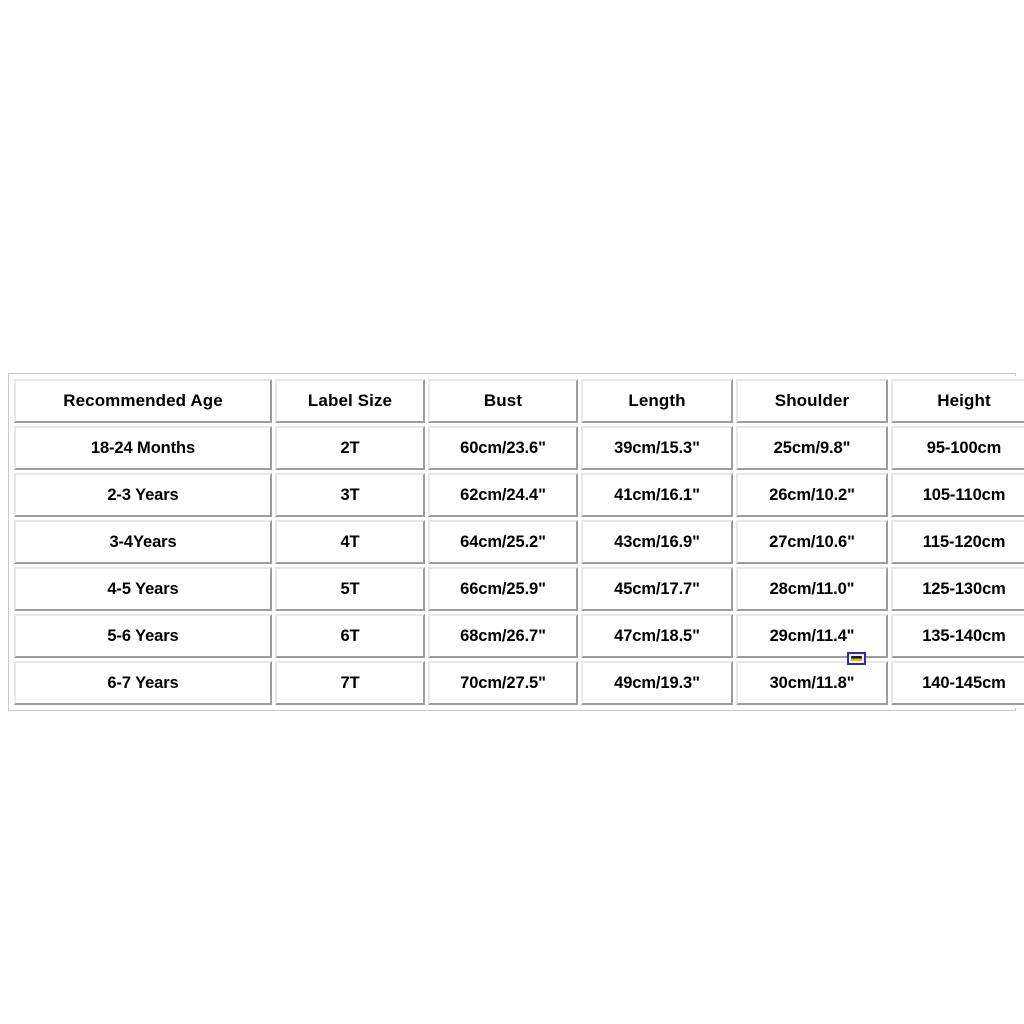  I want to click on cell-length: 49cm/19.3", so click(657, 683).